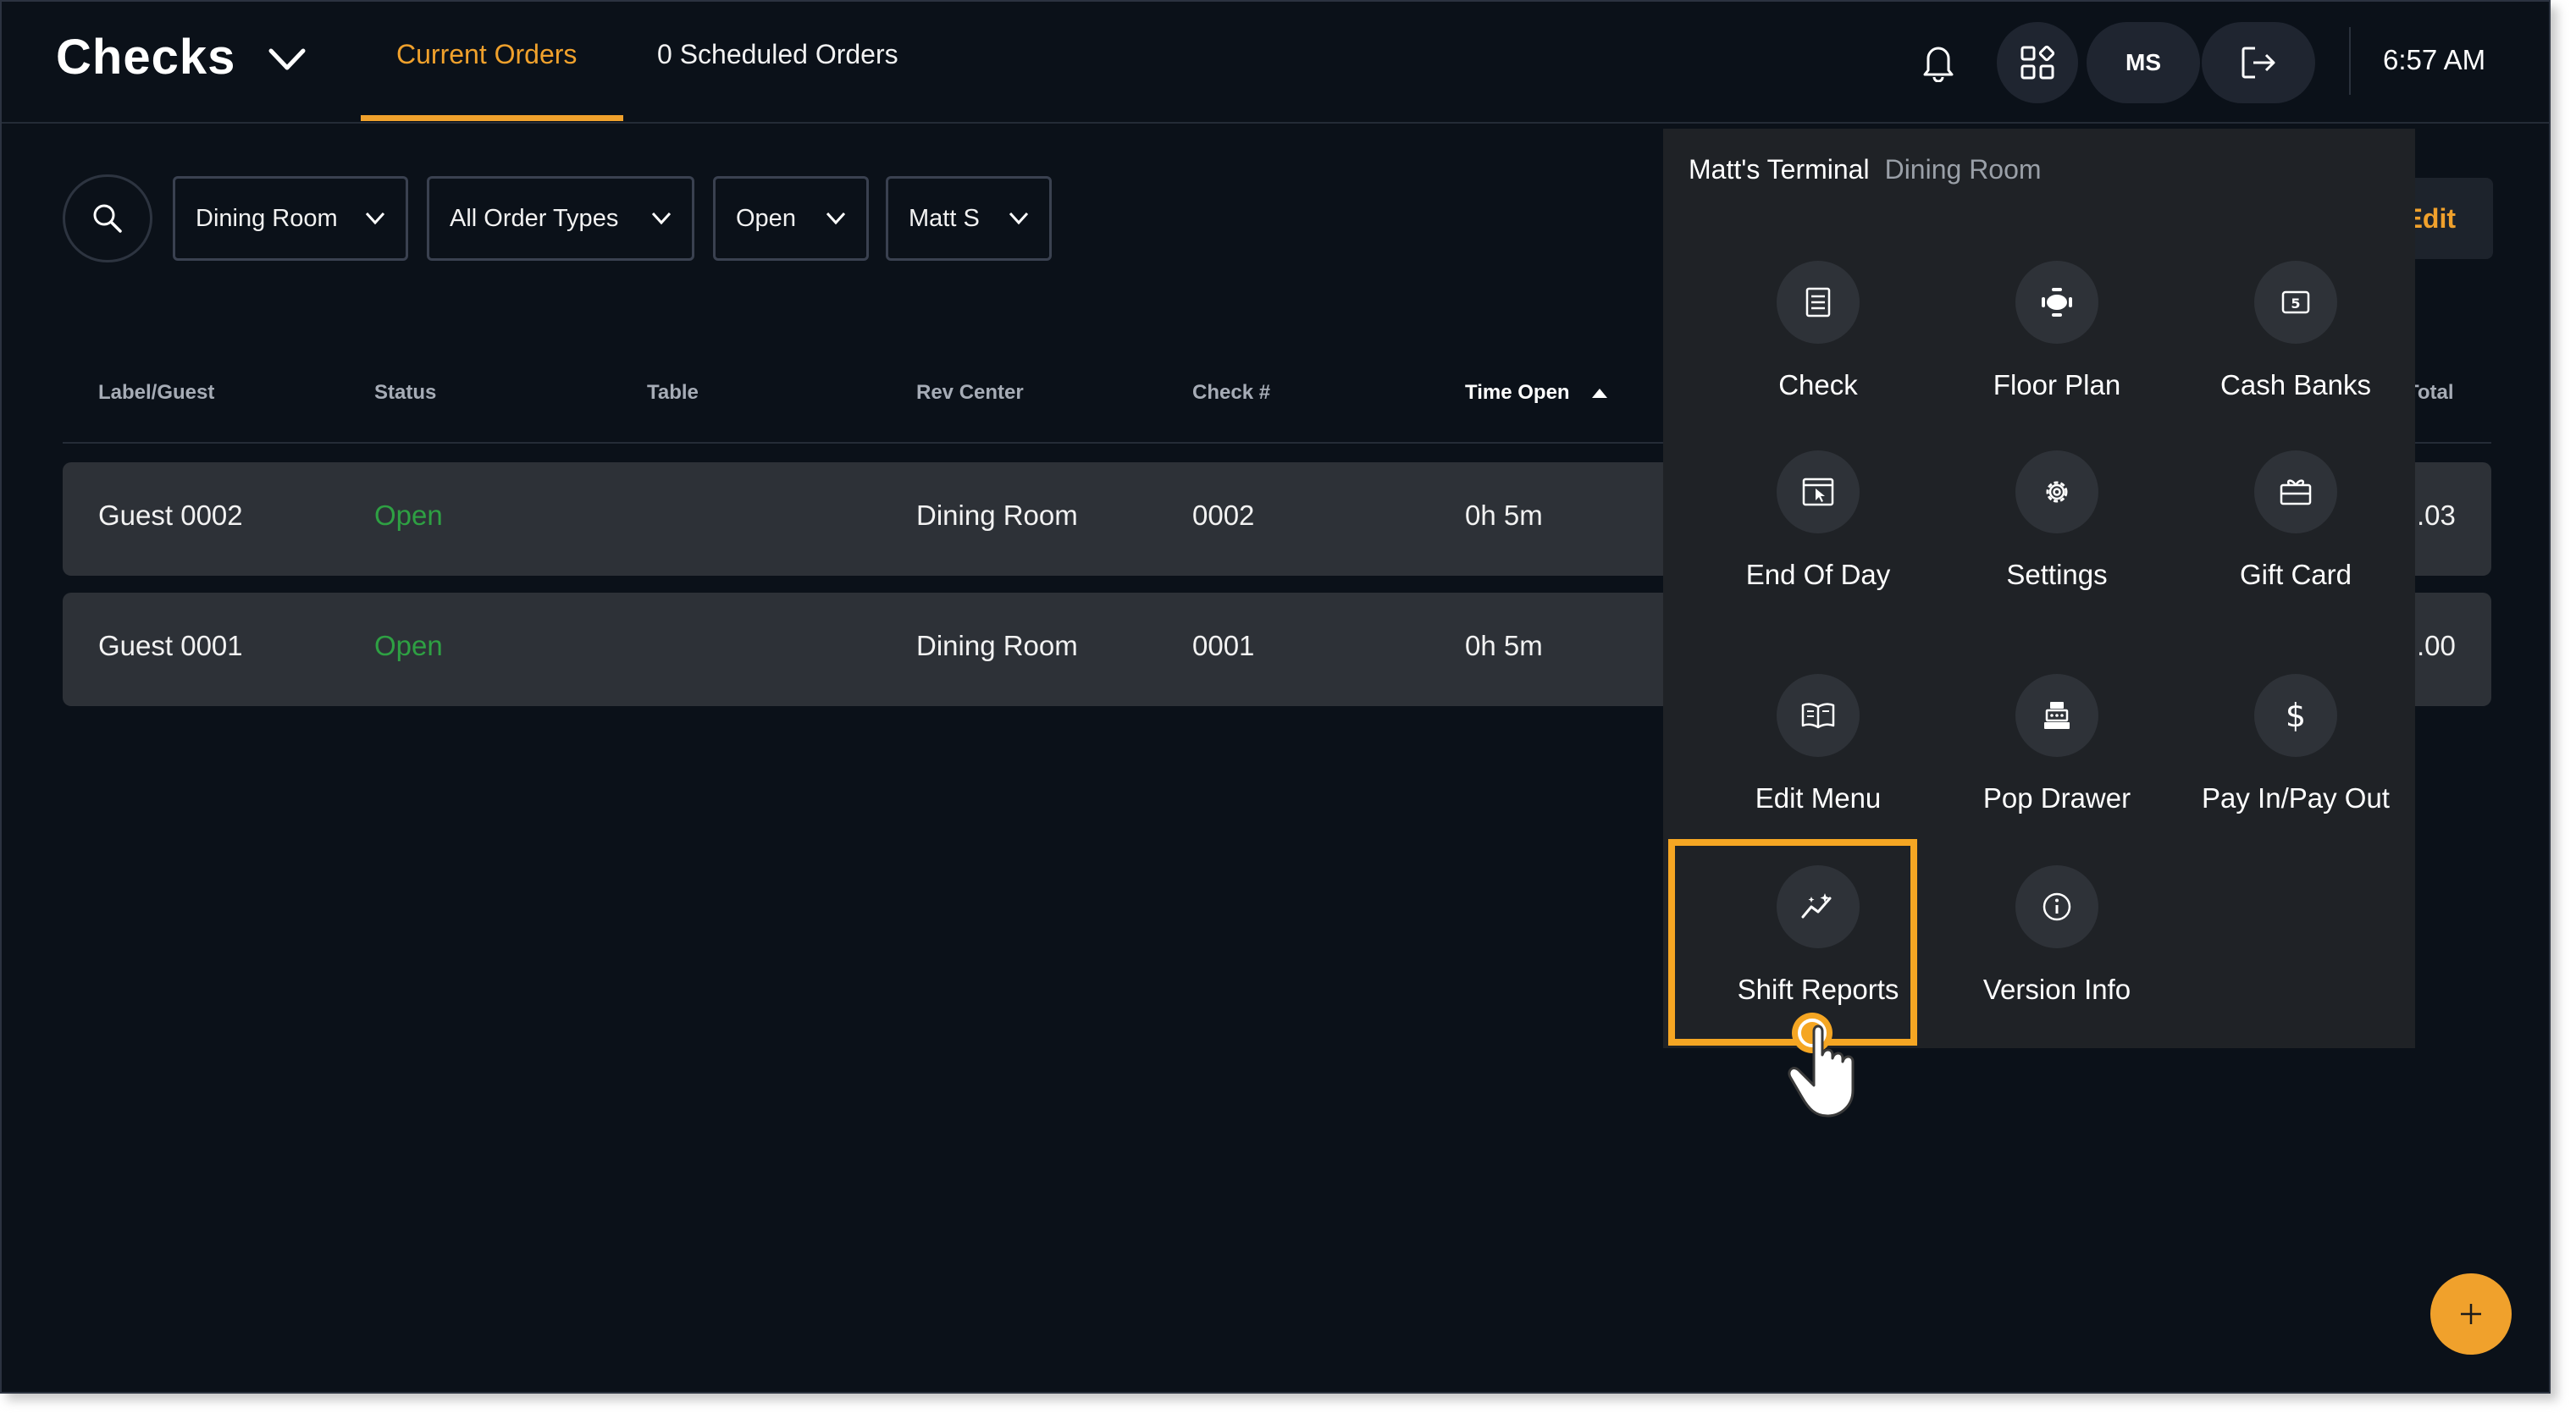  What do you see at coordinates (1223, 645) in the screenshot?
I see `check-number-cell: 0001` at bounding box center [1223, 645].